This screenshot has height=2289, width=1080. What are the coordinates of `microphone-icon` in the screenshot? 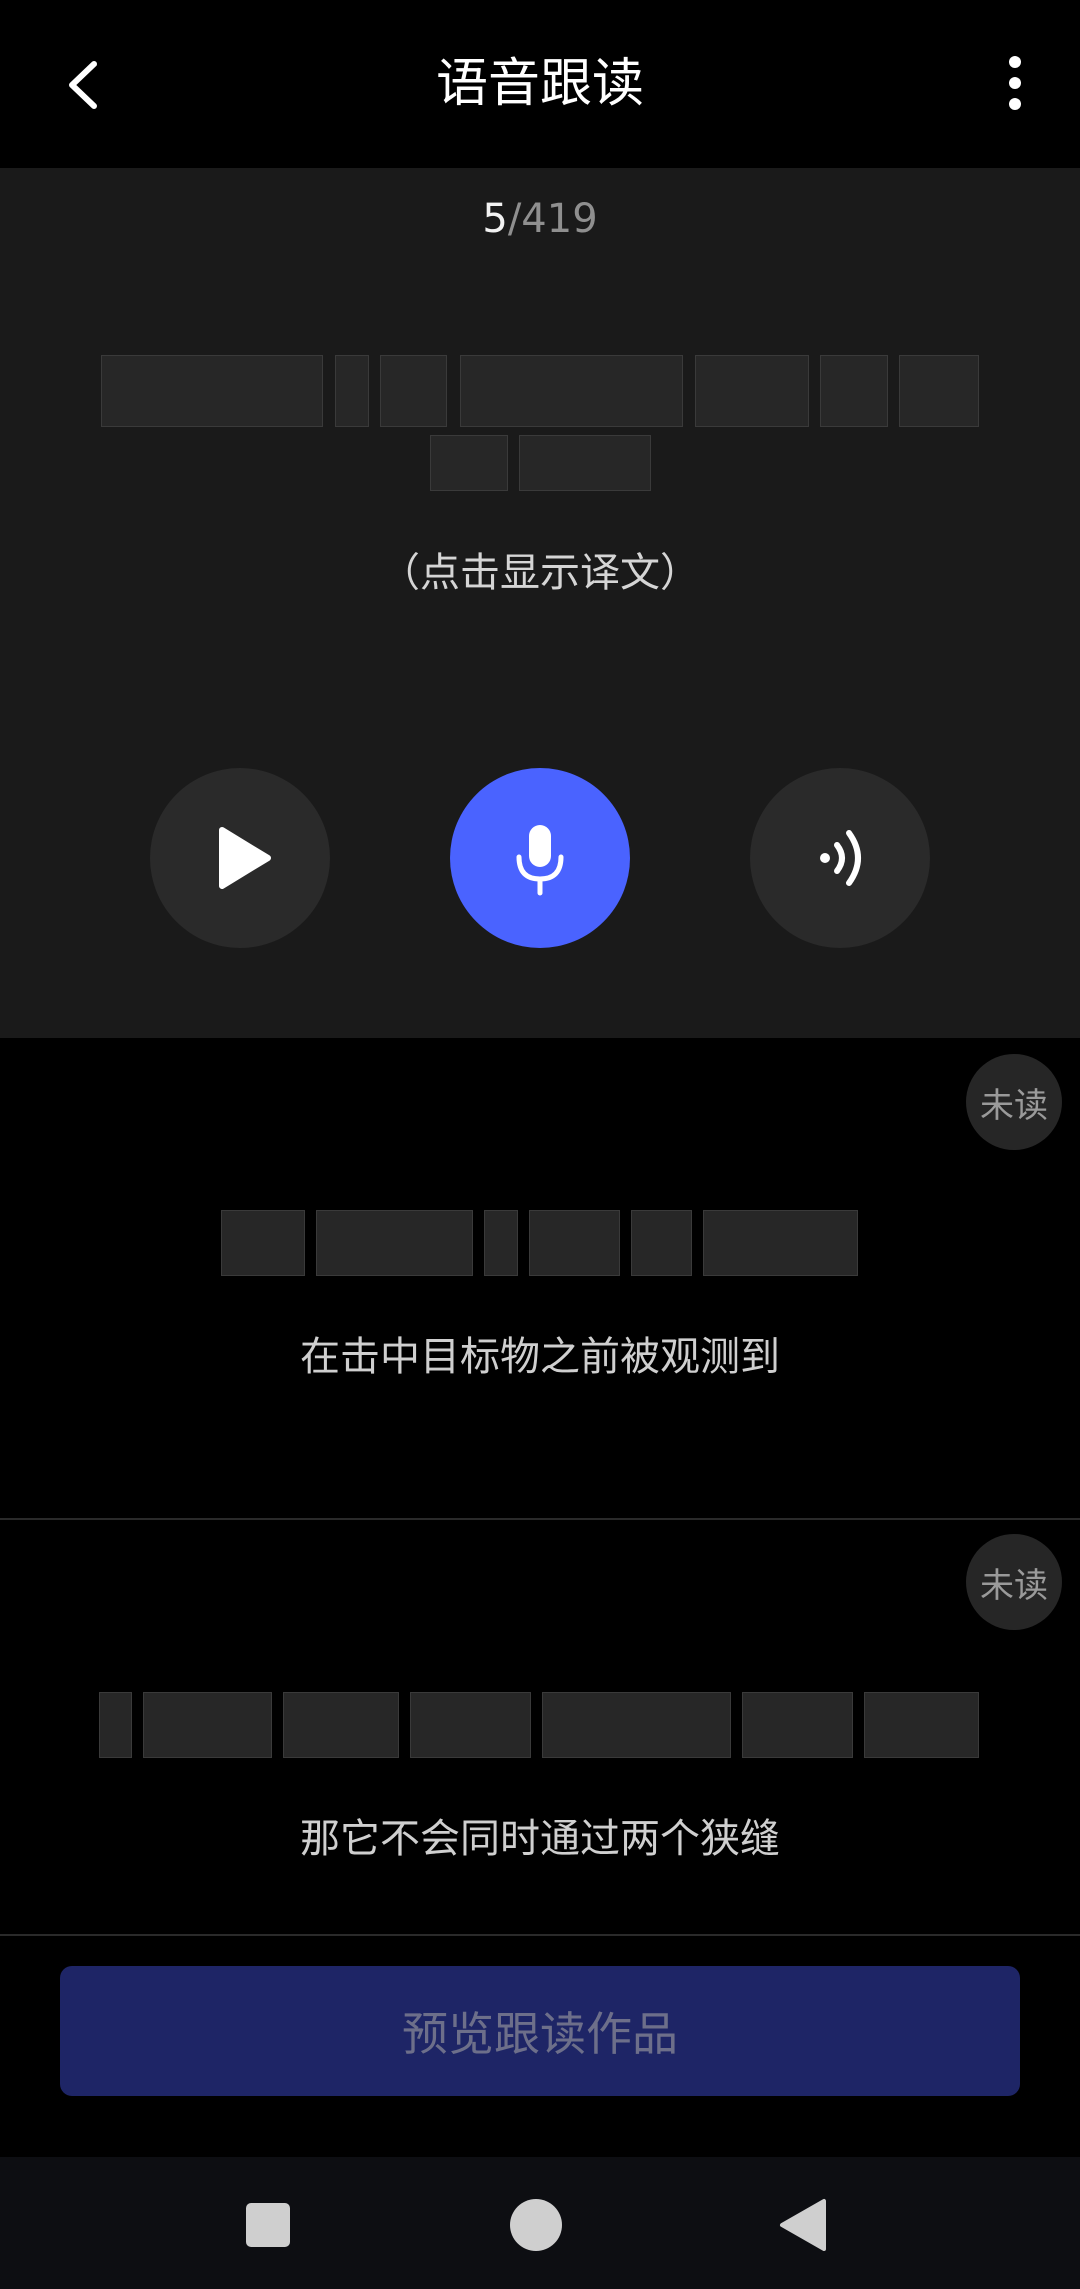 It's located at (540, 860).